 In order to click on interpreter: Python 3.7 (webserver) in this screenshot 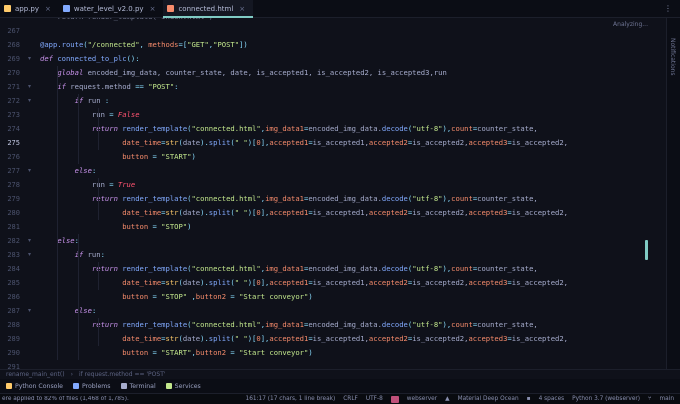, I will do `click(606, 399)`.